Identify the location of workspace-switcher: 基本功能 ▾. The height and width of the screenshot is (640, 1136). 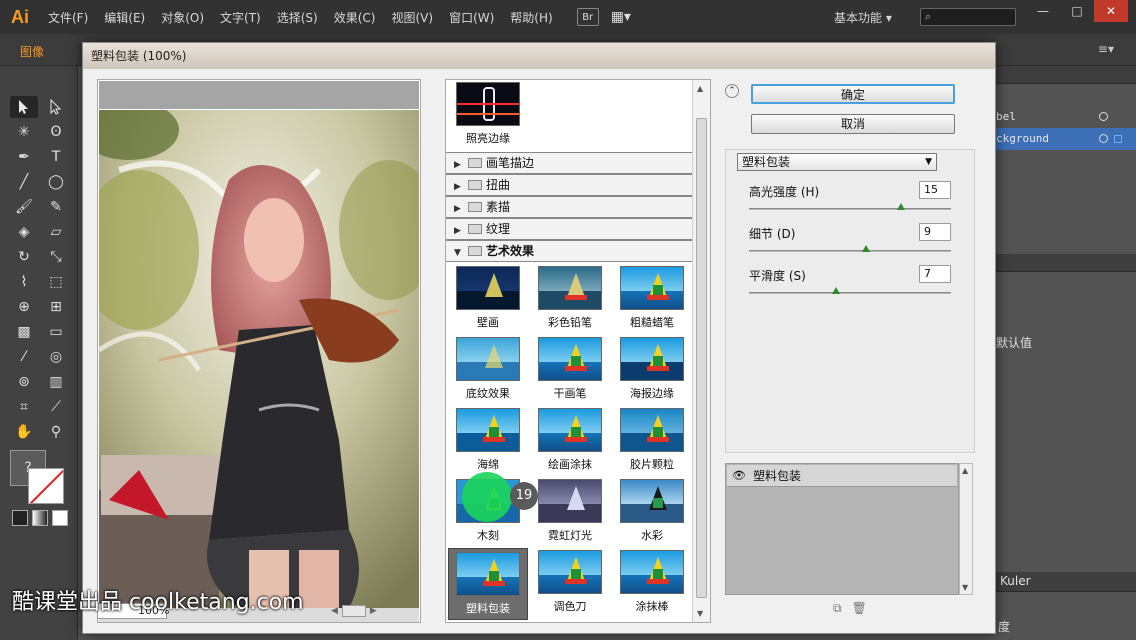
(863, 17).